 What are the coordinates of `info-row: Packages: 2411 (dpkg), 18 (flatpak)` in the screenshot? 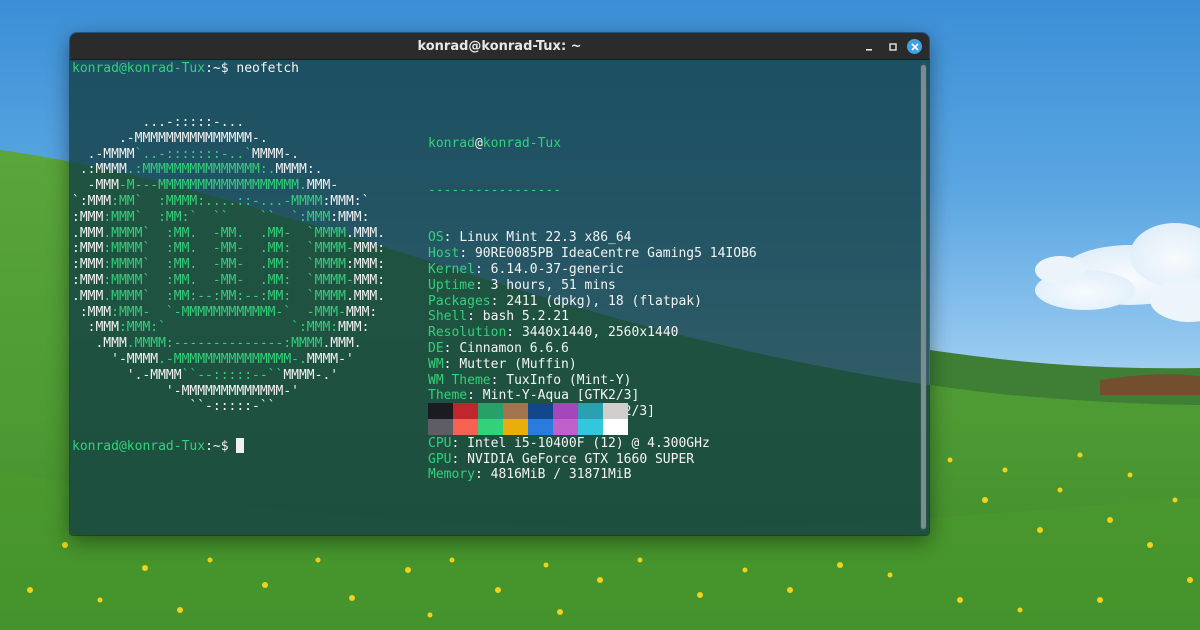 It's located at (592, 302).